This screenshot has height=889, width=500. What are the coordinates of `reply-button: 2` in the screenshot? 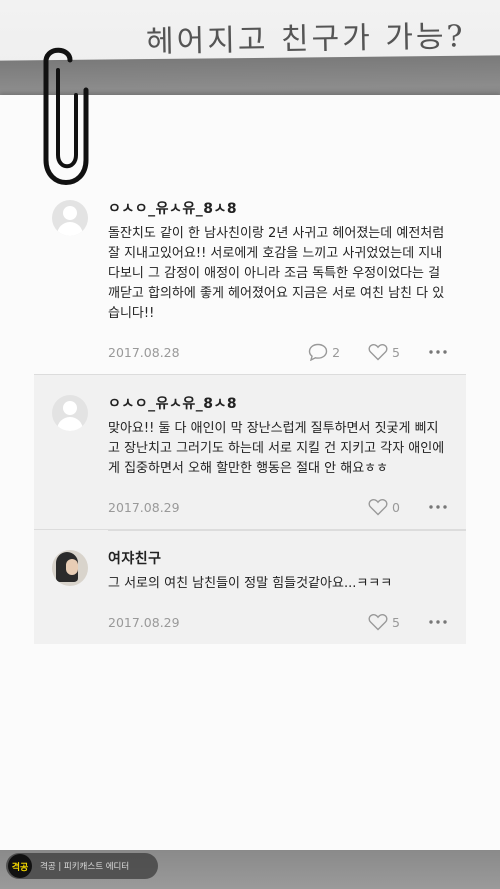 It's located at (324, 352).